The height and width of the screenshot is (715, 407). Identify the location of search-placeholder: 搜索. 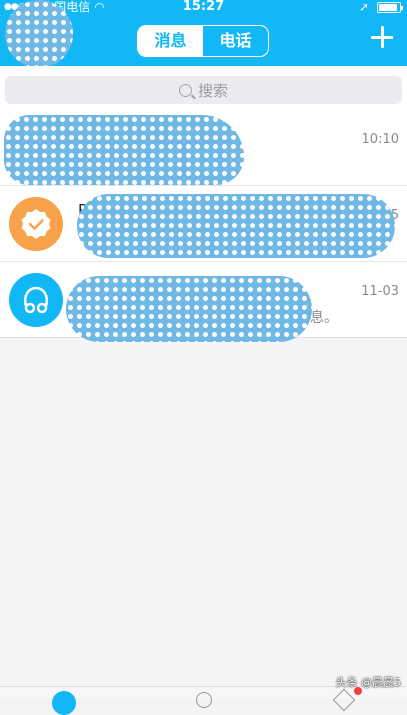
(212, 90).